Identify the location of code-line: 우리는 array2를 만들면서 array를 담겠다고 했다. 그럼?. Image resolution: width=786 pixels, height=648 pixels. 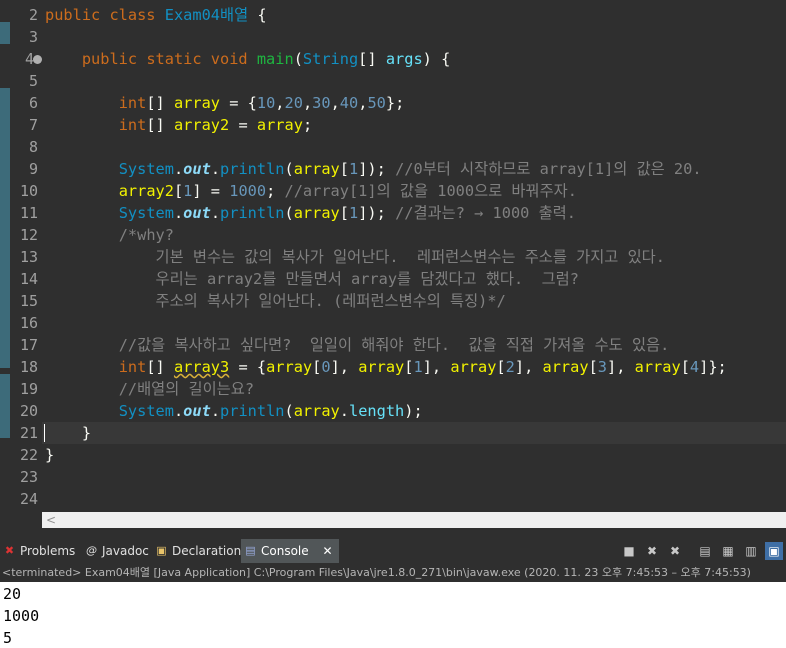
(414, 279).